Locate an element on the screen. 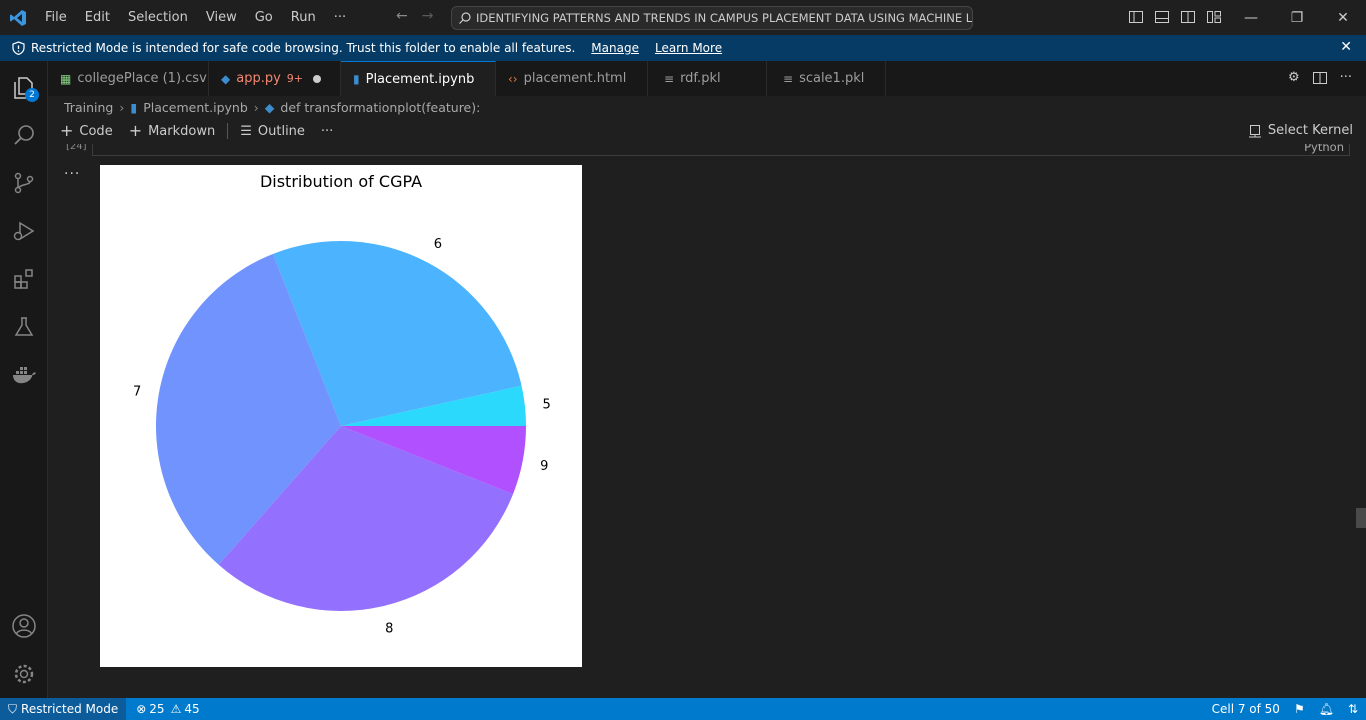 This screenshot has height=720, width=1366. kernel-icon is located at coordinates (1254, 130).